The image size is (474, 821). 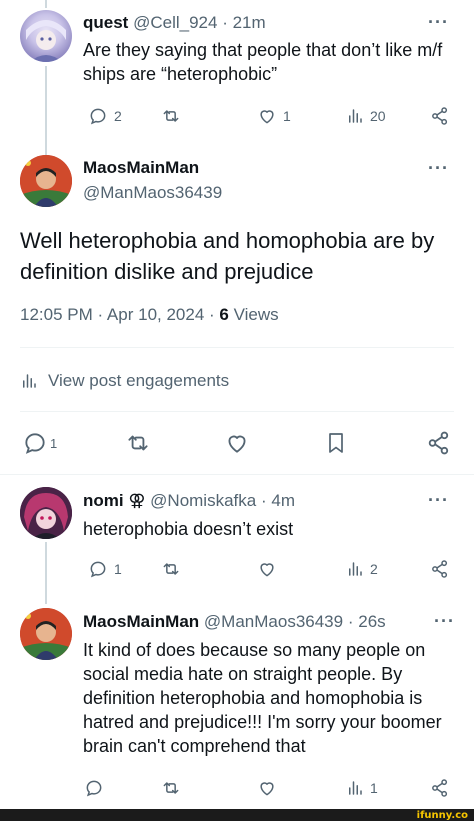 I want to click on avatar-maosmainman, so click(x=46, y=181).